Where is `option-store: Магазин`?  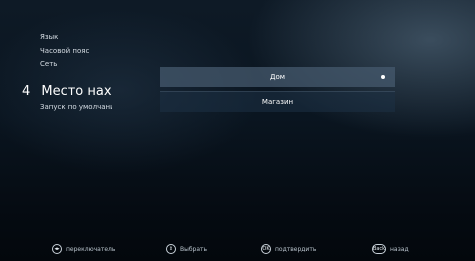
option-store: Магазин is located at coordinates (277, 101).